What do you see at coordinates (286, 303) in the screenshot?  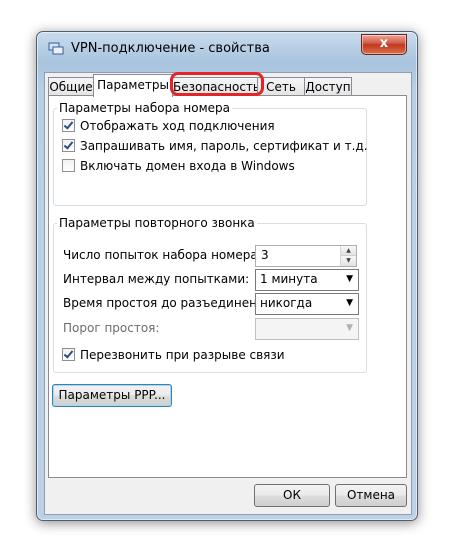 I see `idle-time-value: никогда` at bounding box center [286, 303].